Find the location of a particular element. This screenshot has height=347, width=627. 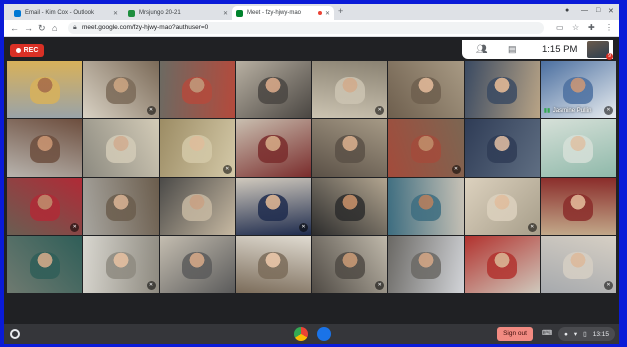

classroom-icon is located at coordinates (131, 13).